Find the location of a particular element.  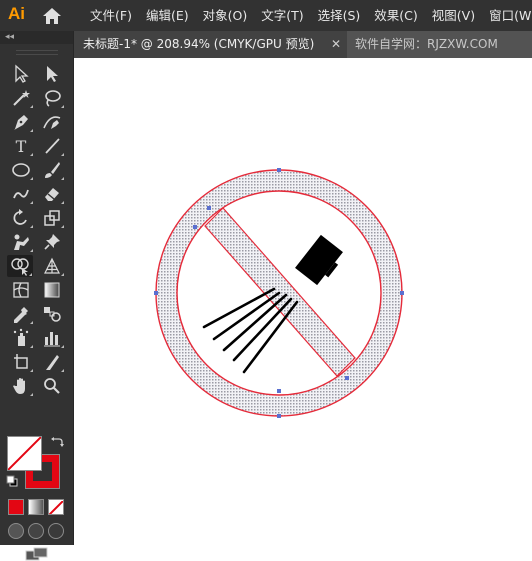

shape-builder-tool-icon is located at coordinates (20, 266).